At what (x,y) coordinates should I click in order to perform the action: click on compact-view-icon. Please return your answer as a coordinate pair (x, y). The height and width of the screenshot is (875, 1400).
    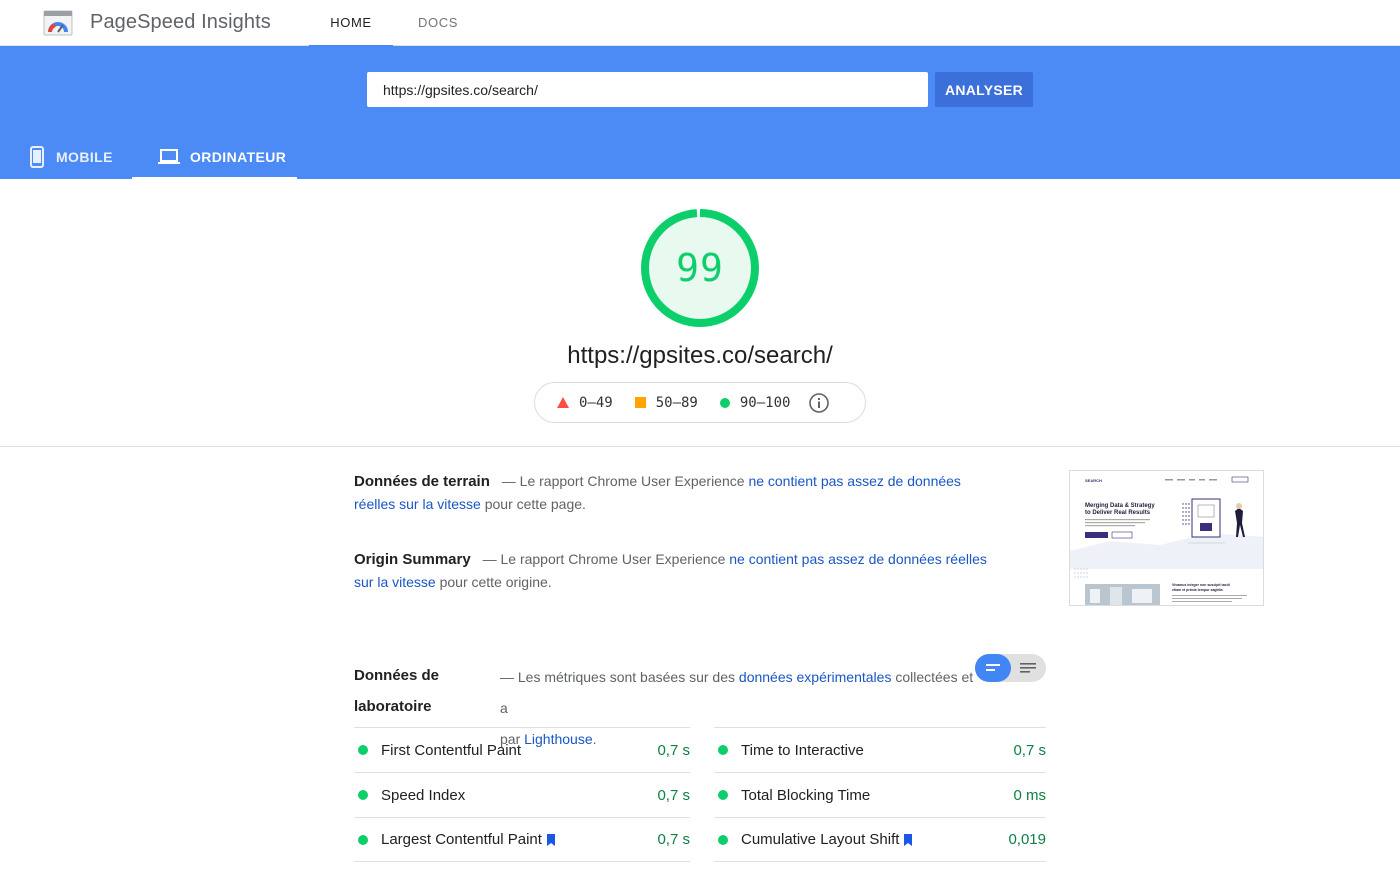
    Looking at the image, I should click on (992, 667).